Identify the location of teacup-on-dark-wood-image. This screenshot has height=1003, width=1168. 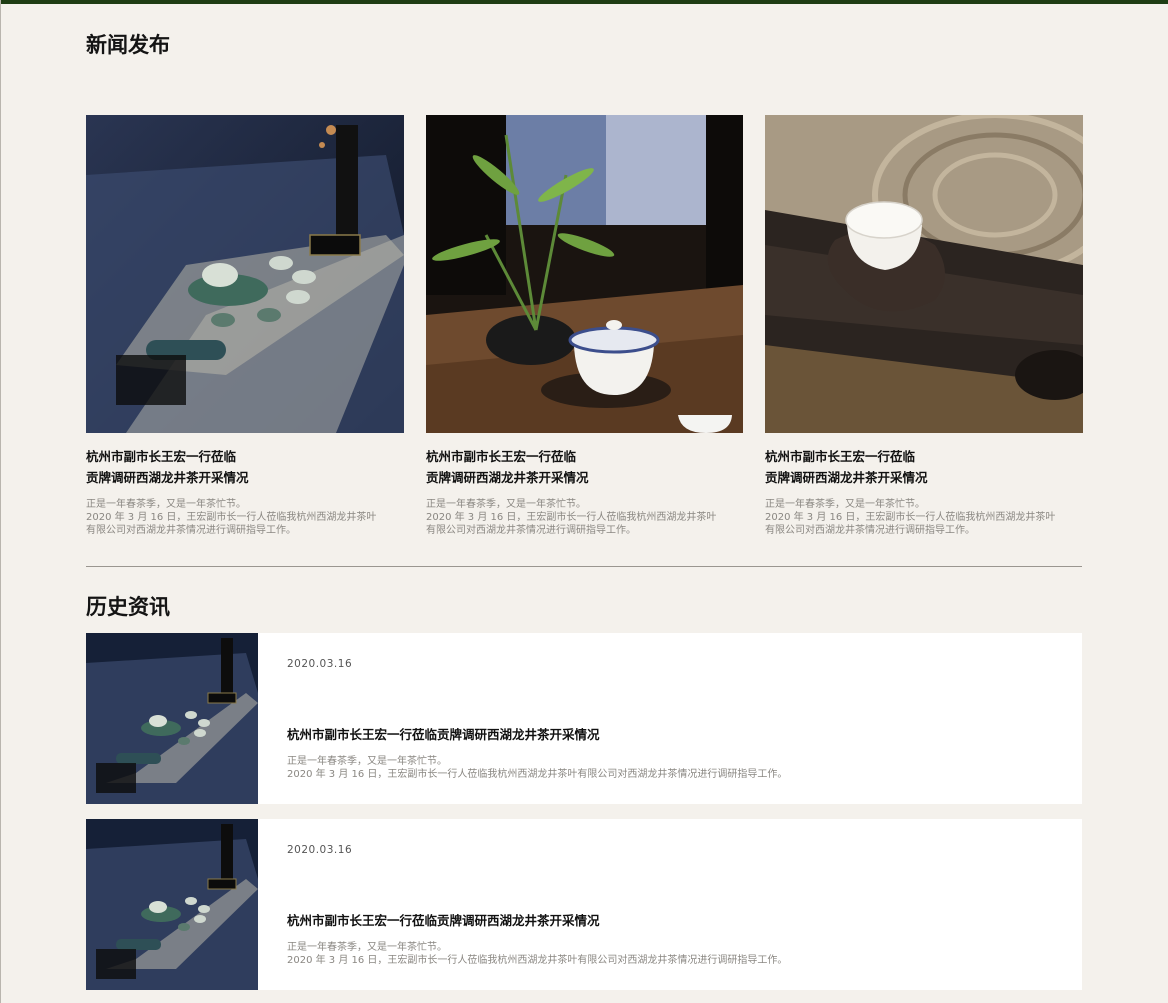
(924, 274).